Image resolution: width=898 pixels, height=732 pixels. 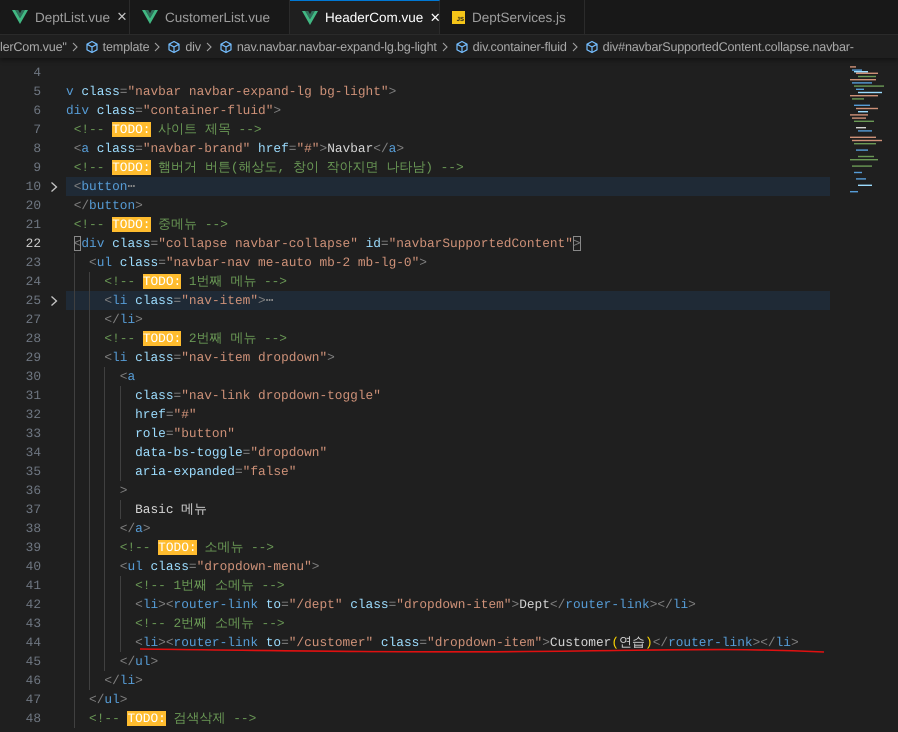 What do you see at coordinates (167, 129) in the screenshot?
I see `code-line: <!-- TODO: 사이트 제목 -->` at bounding box center [167, 129].